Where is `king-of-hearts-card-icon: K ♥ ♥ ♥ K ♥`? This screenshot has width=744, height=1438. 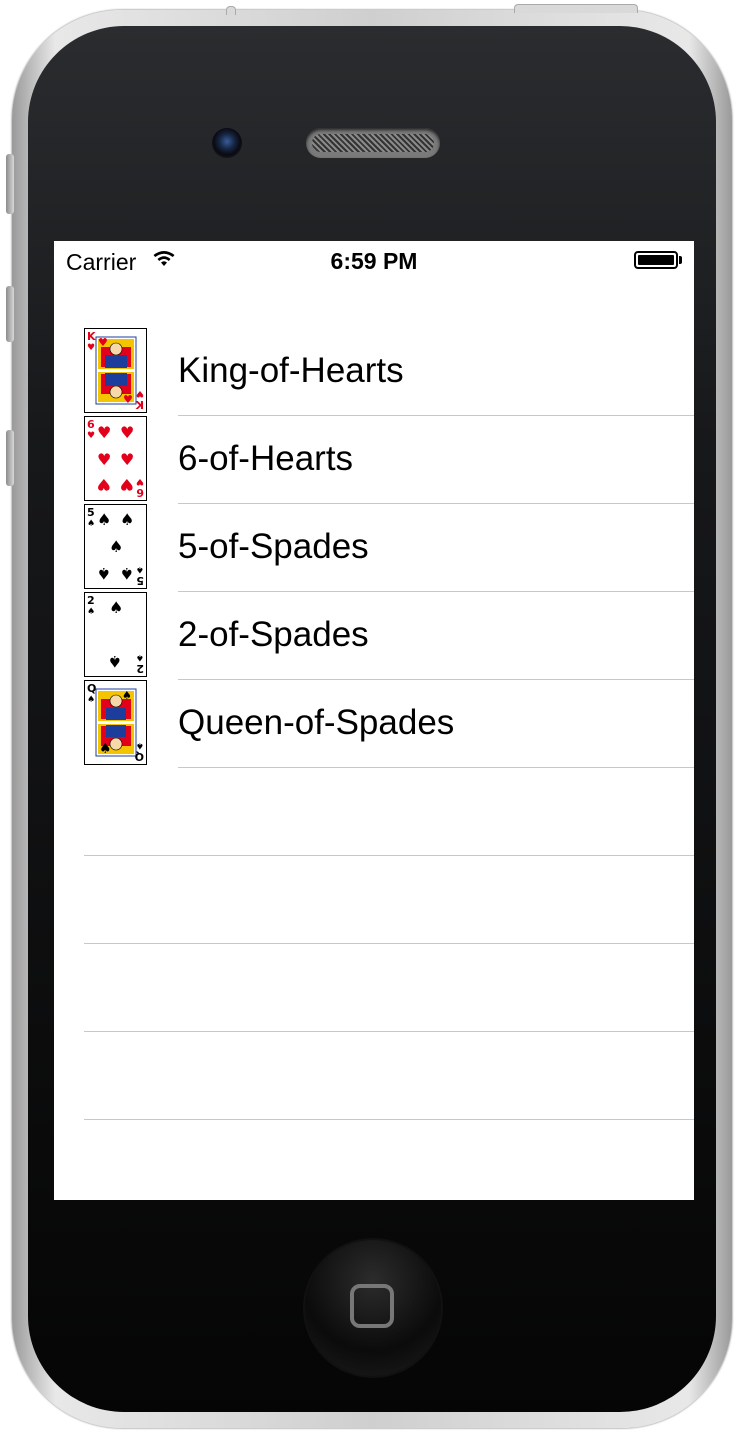
king-of-hearts-card-icon: K ♥ ♥ ♥ K ♥ is located at coordinates (115, 370).